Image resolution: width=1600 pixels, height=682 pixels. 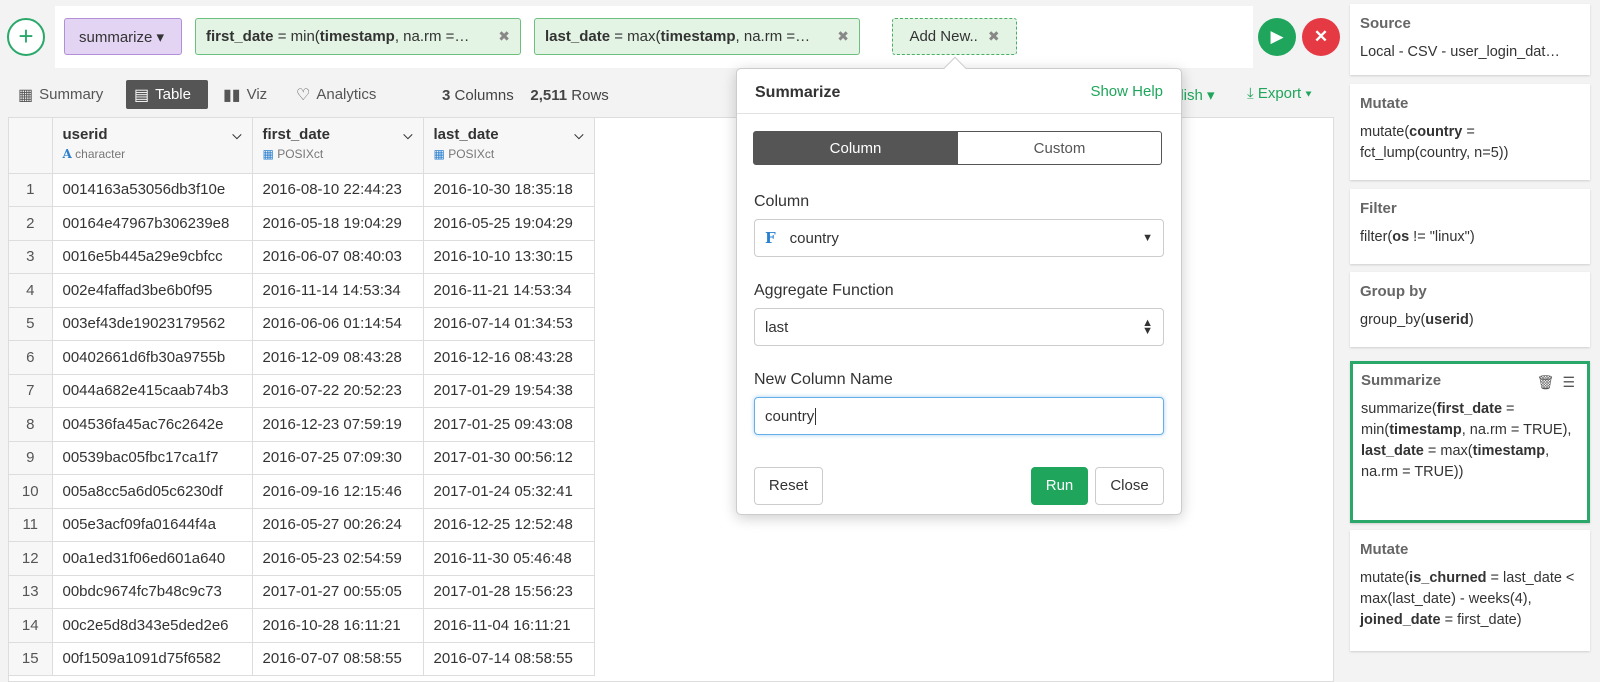 What do you see at coordinates (67, 154) in the screenshot?
I see `character-type-icon: A` at bounding box center [67, 154].